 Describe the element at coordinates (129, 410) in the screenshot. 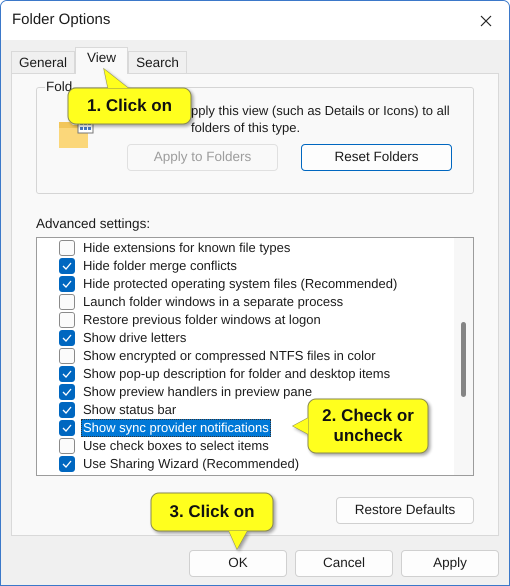

I see `setting-label: Show status bar` at that location.